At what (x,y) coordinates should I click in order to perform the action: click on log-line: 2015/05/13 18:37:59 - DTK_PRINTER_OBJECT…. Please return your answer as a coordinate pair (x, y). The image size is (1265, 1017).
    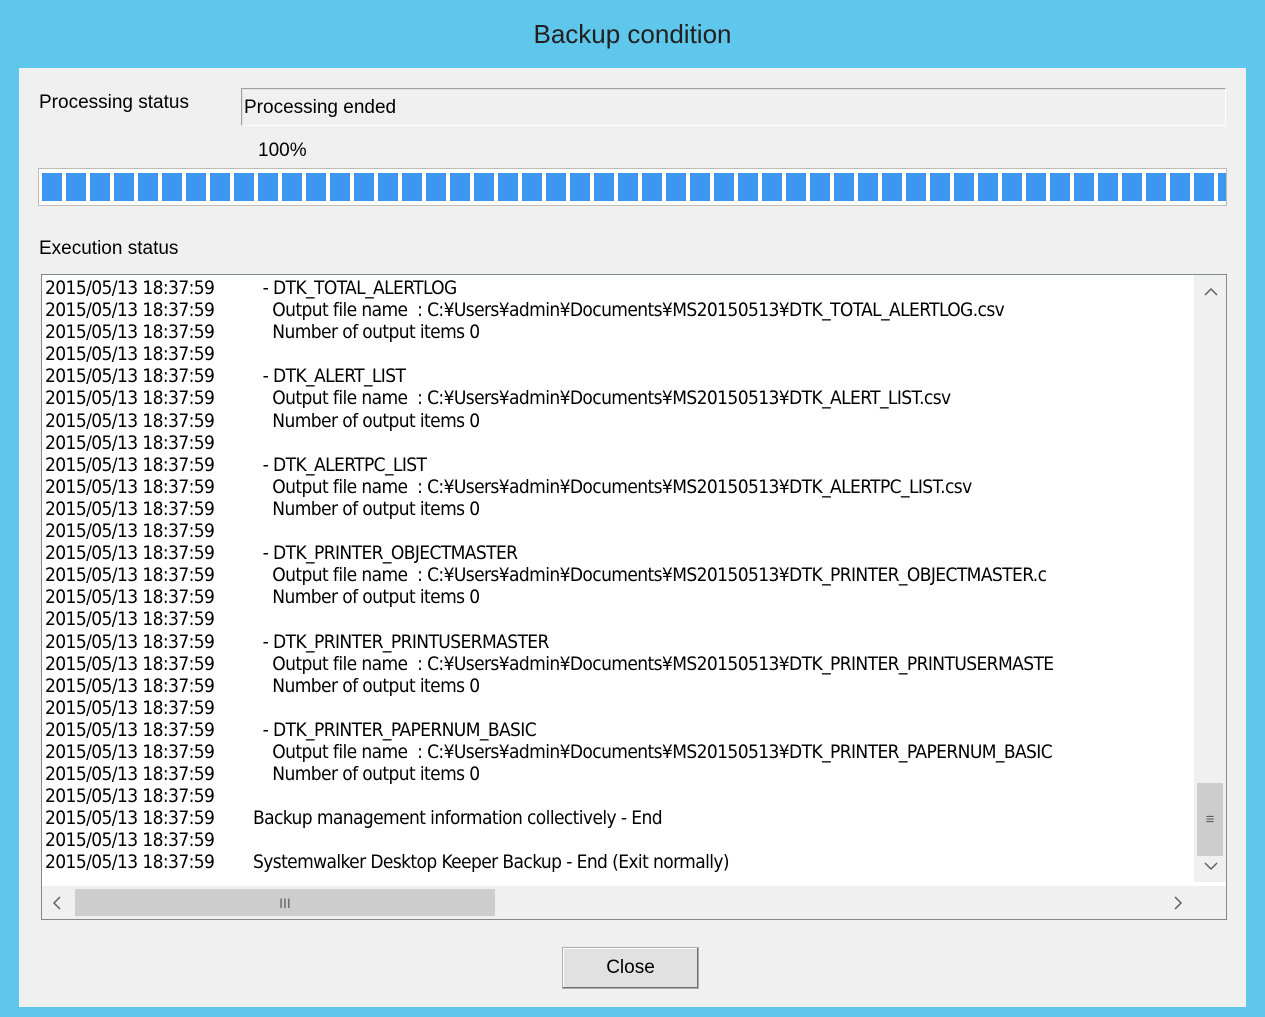
    Looking at the image, I should click on (619, 554).